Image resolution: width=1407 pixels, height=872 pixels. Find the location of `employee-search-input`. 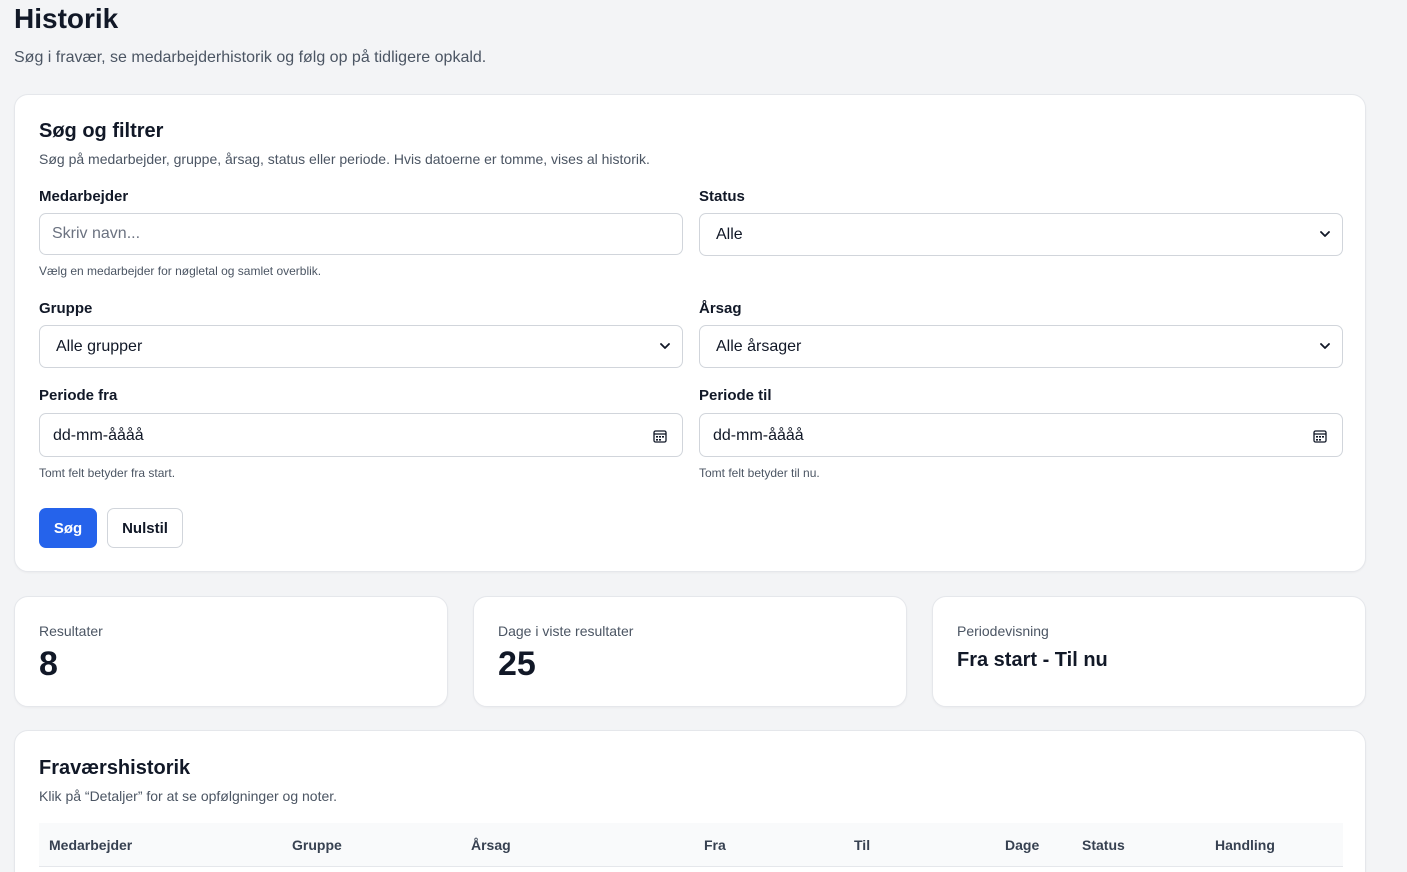

employee-search-input is located at coordinates (361, 234).